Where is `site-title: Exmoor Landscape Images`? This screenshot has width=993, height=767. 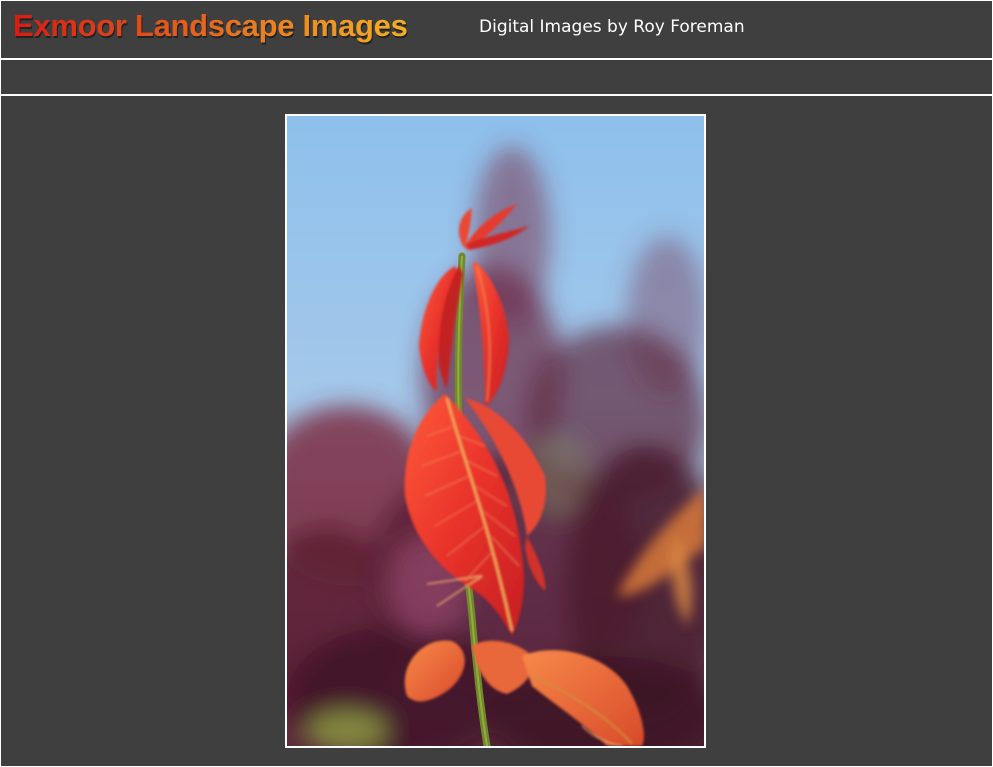 site-title: Exmoor Landscape Images is located at coordinates (210, 26).